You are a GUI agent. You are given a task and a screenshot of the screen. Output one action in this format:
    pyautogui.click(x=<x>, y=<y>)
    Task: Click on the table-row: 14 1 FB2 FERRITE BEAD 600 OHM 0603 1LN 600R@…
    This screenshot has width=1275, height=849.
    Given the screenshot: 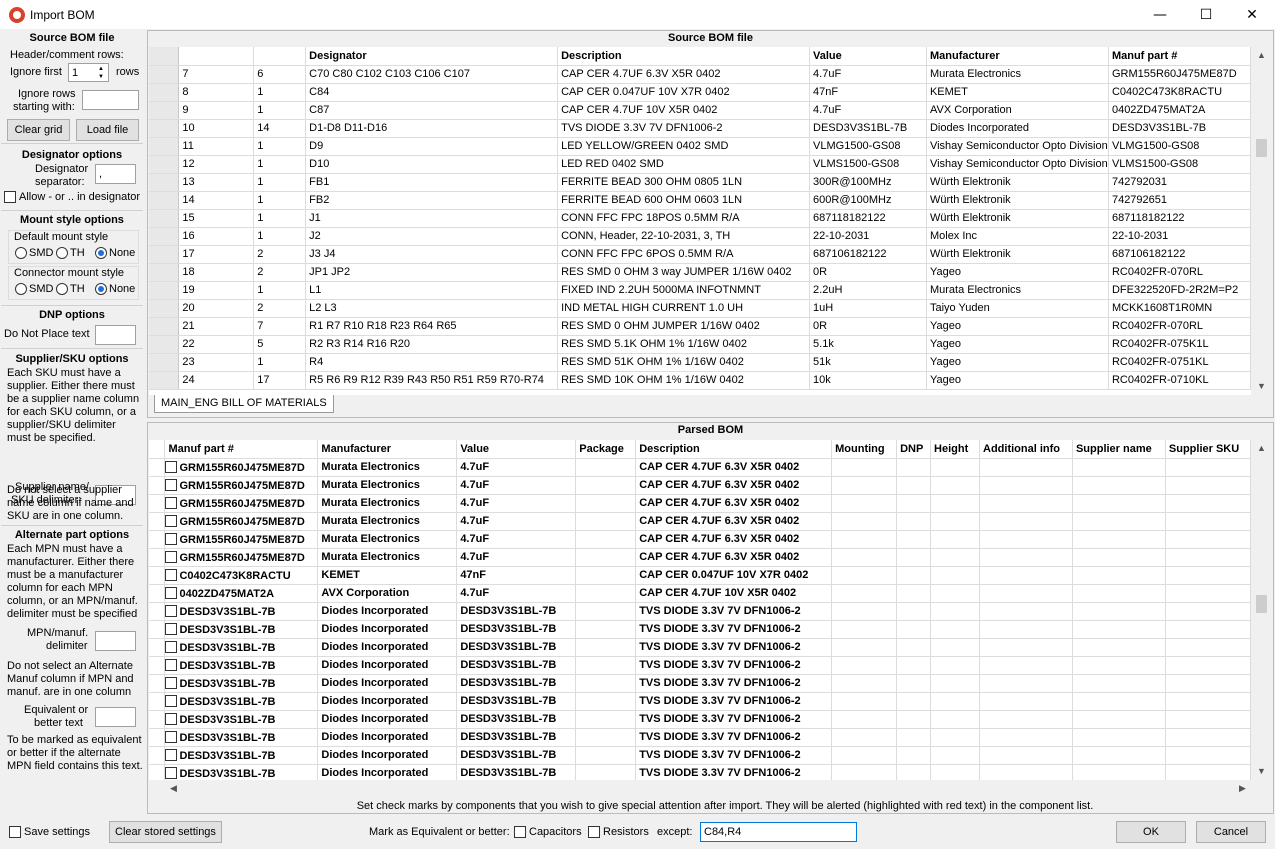 What is the action you would take?
    pyautogui.click(x=700, y=200)
    